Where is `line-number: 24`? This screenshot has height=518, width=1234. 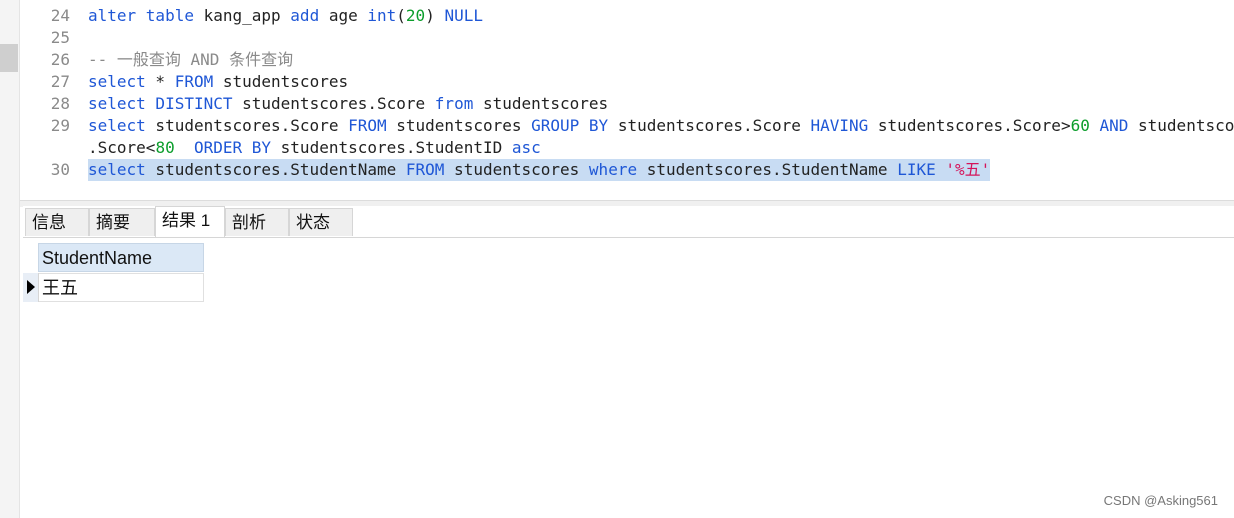 line-number: 24 is located at coordinates (60, 15).